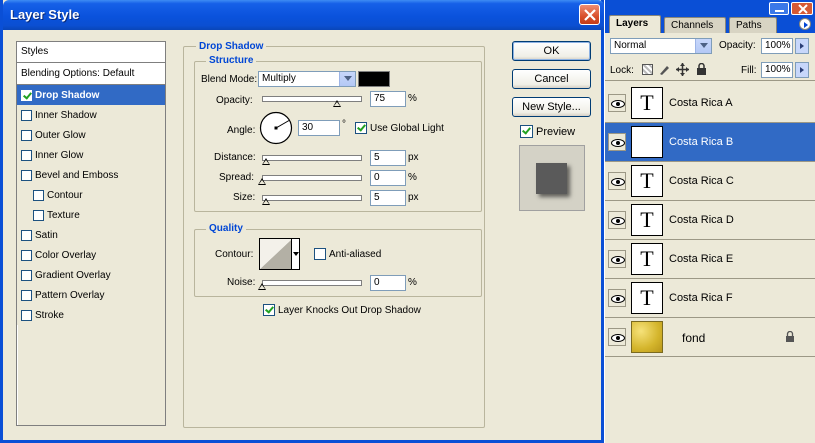 Image resolution: width=815 pixels, height=443 pixels. Describe the element at coordinates (266, 201) in the screenshot. I see `size-slider-thumb` at that location.